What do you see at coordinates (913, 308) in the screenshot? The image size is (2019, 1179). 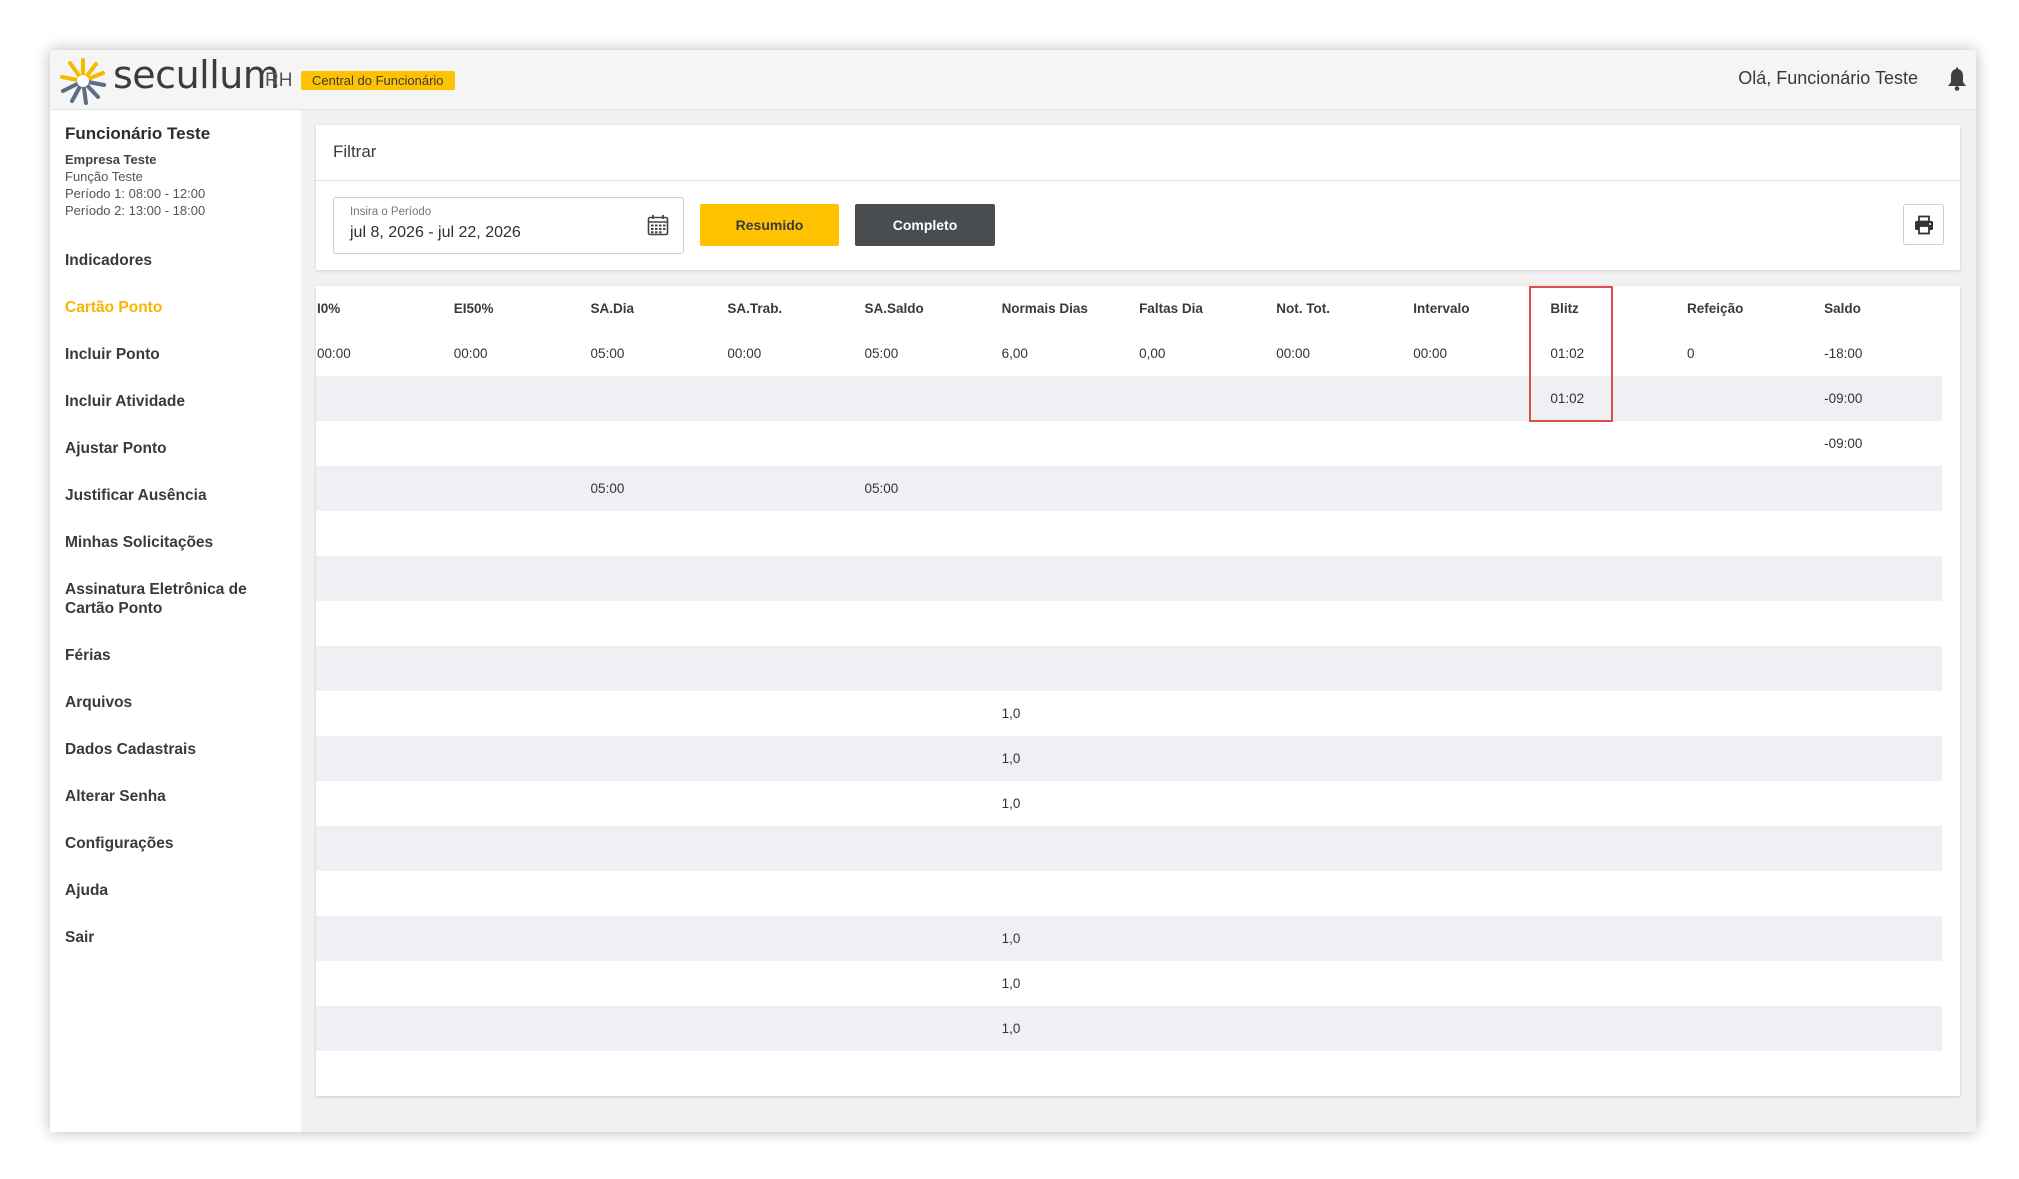 I see `column-header: SA.Saldo` at bounding box center [913, 308].